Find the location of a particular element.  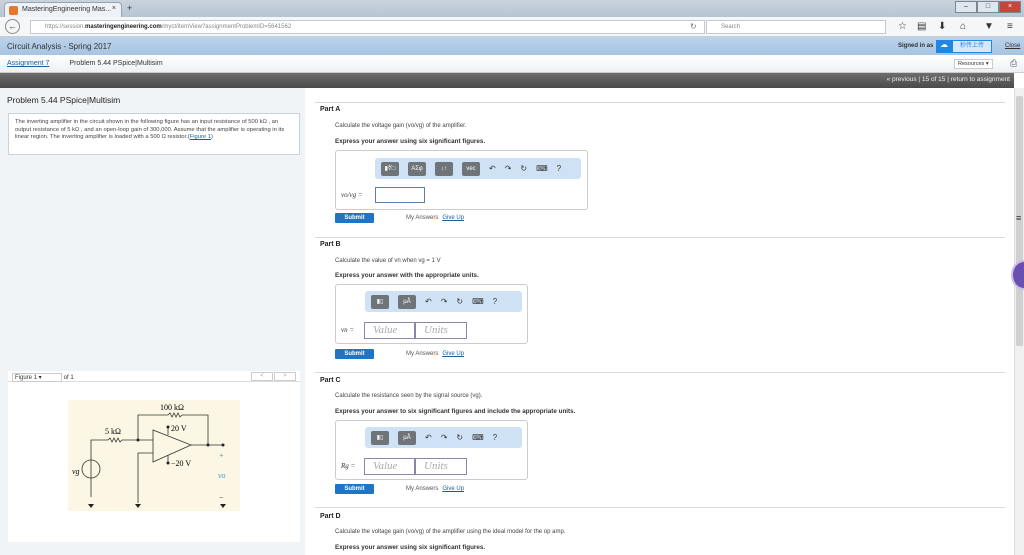

resources-dropdown: Resources ▾ is located at coordinates (973, 64).